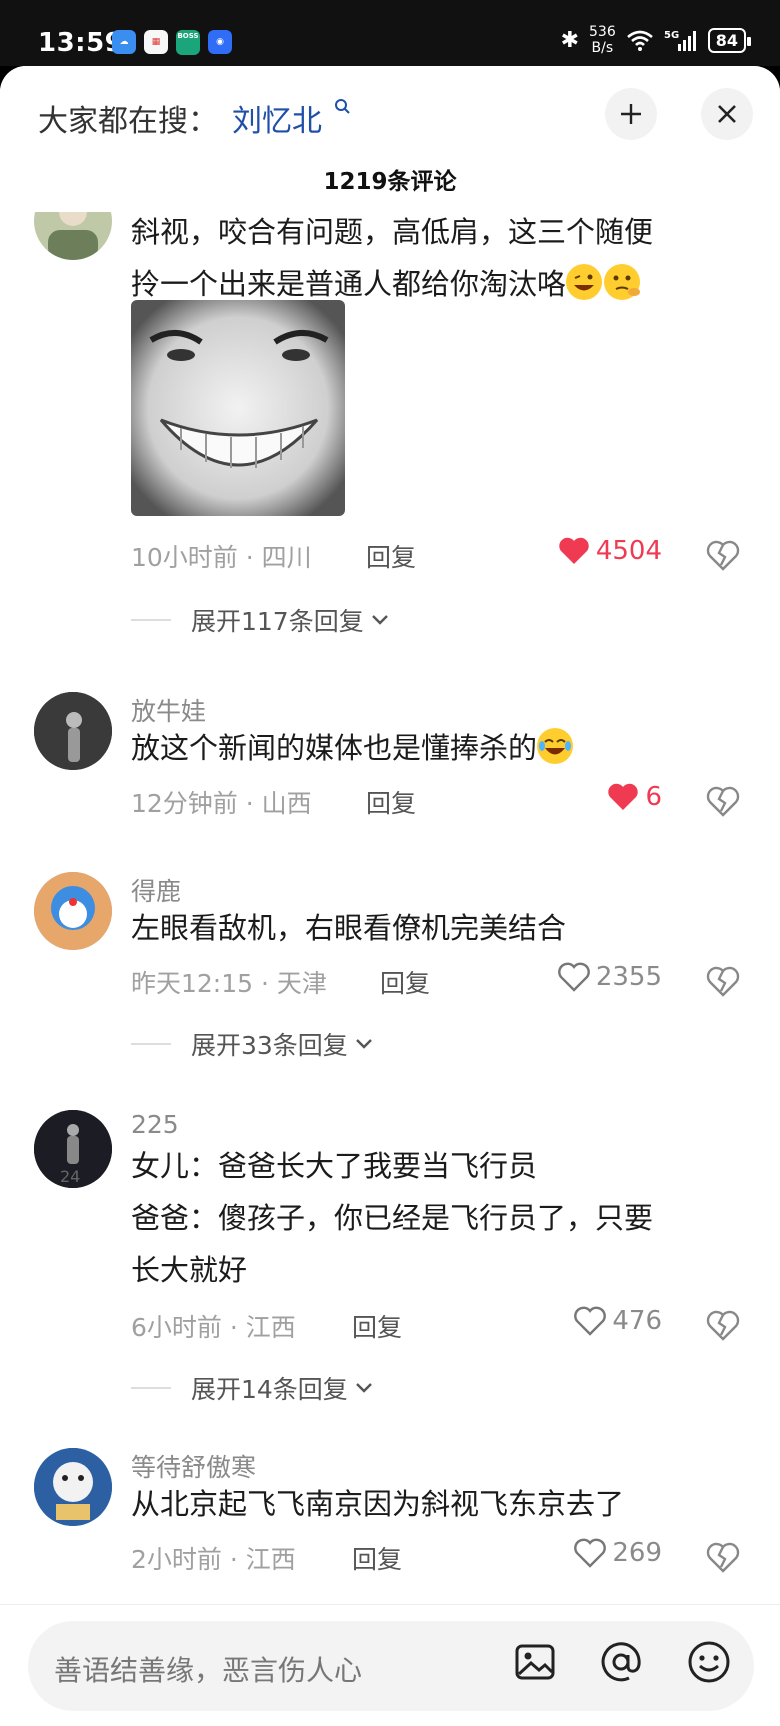 The width and height of the screenshot is (780, 1726). Describe the element at coordinates (73, 1149) in the screenshot. I see `avatar: 24` at that location.